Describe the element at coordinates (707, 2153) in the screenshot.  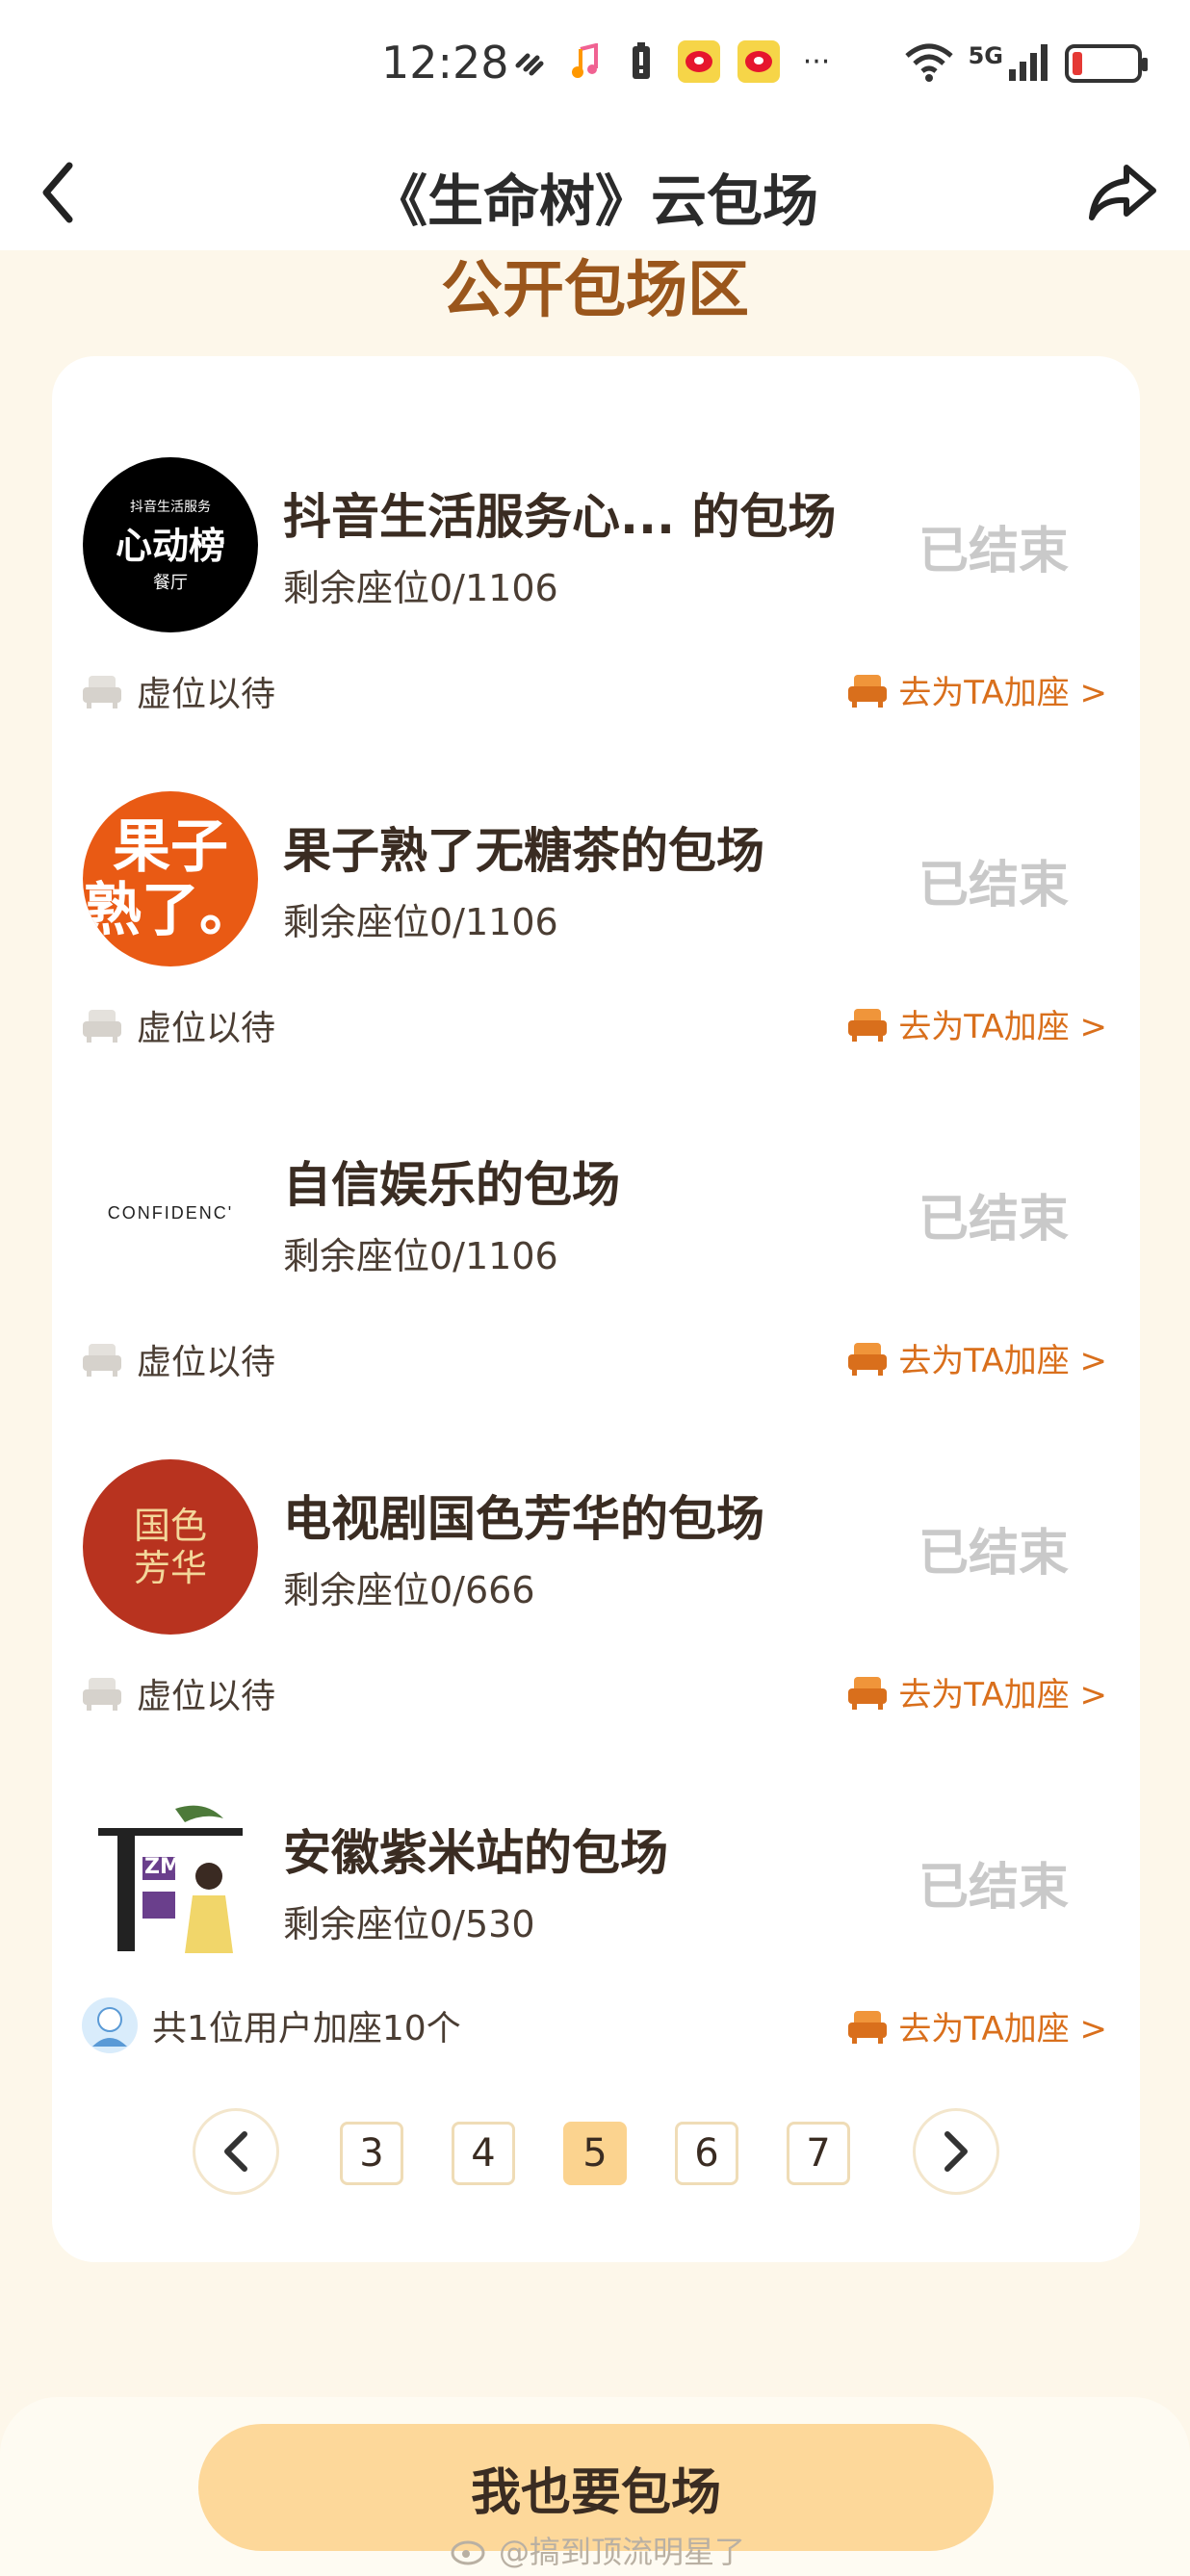
I see `page-button: 6` at that location.